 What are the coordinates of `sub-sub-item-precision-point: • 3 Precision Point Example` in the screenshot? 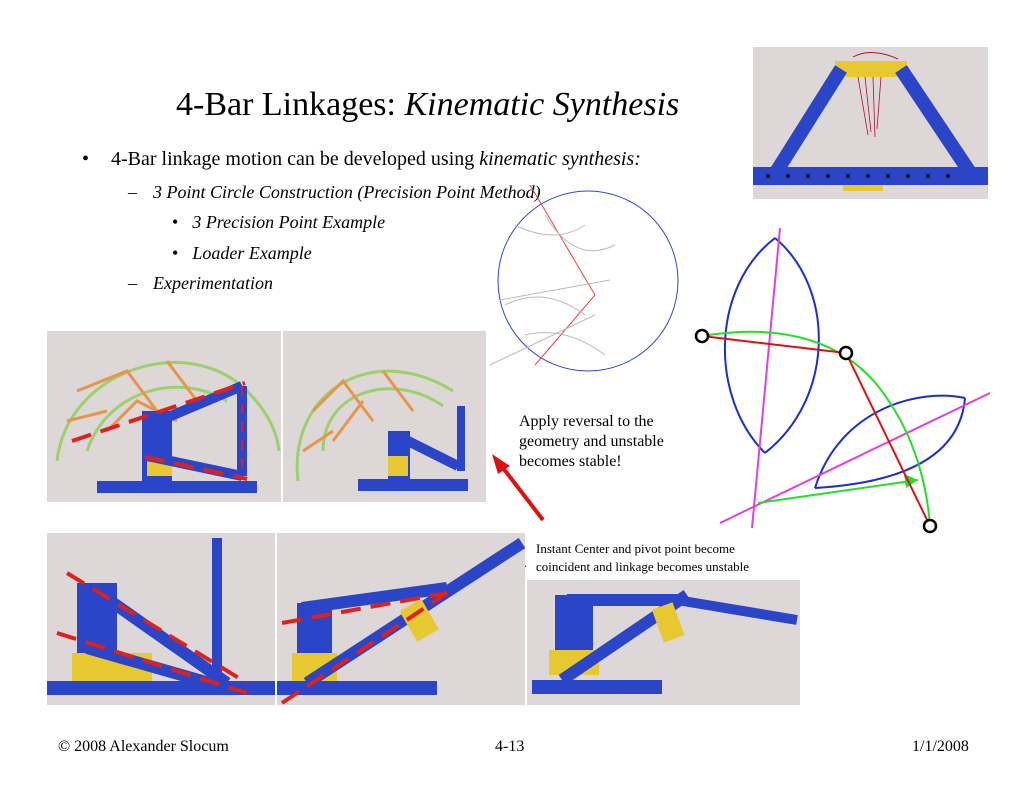 It's located at (279, 222).